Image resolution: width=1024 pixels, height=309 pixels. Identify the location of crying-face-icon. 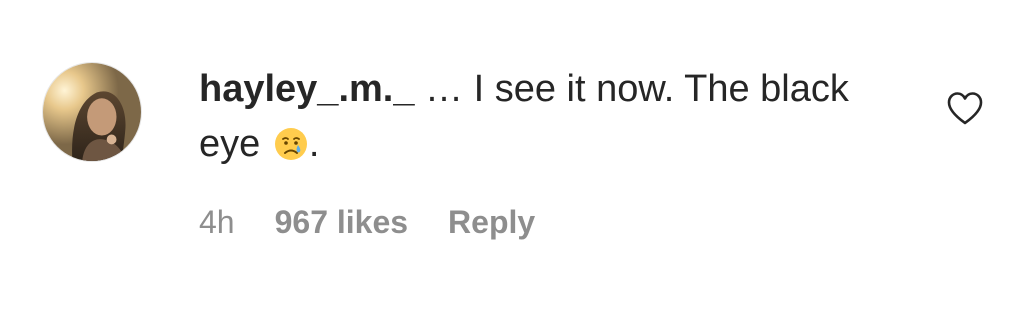
(291, 144).